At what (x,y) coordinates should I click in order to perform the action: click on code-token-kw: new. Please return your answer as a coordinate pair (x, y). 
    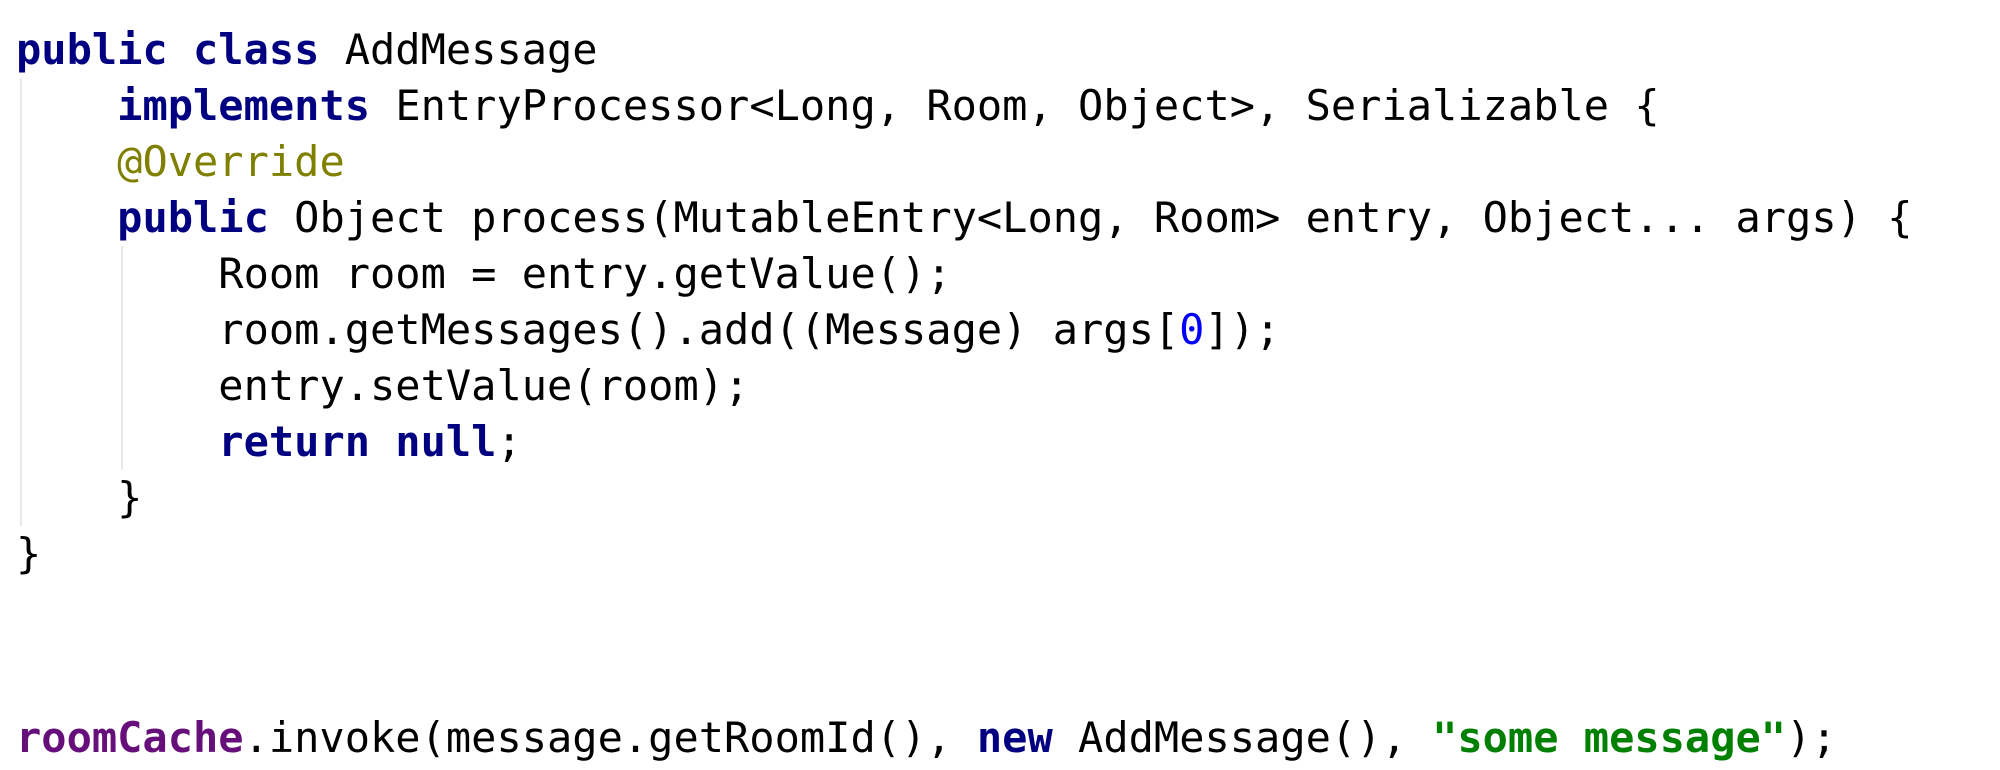
    Looking at the image, I should click on (1027, 737).